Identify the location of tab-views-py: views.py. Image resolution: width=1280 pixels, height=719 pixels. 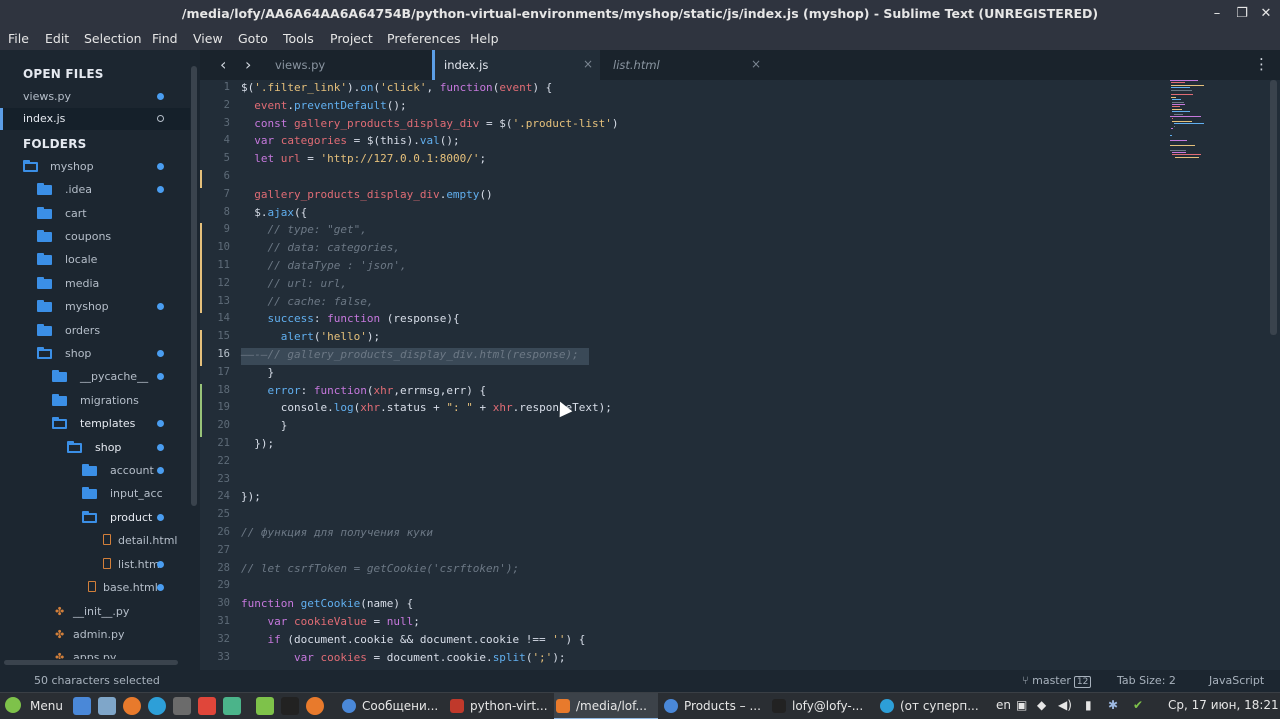
(343, 65).